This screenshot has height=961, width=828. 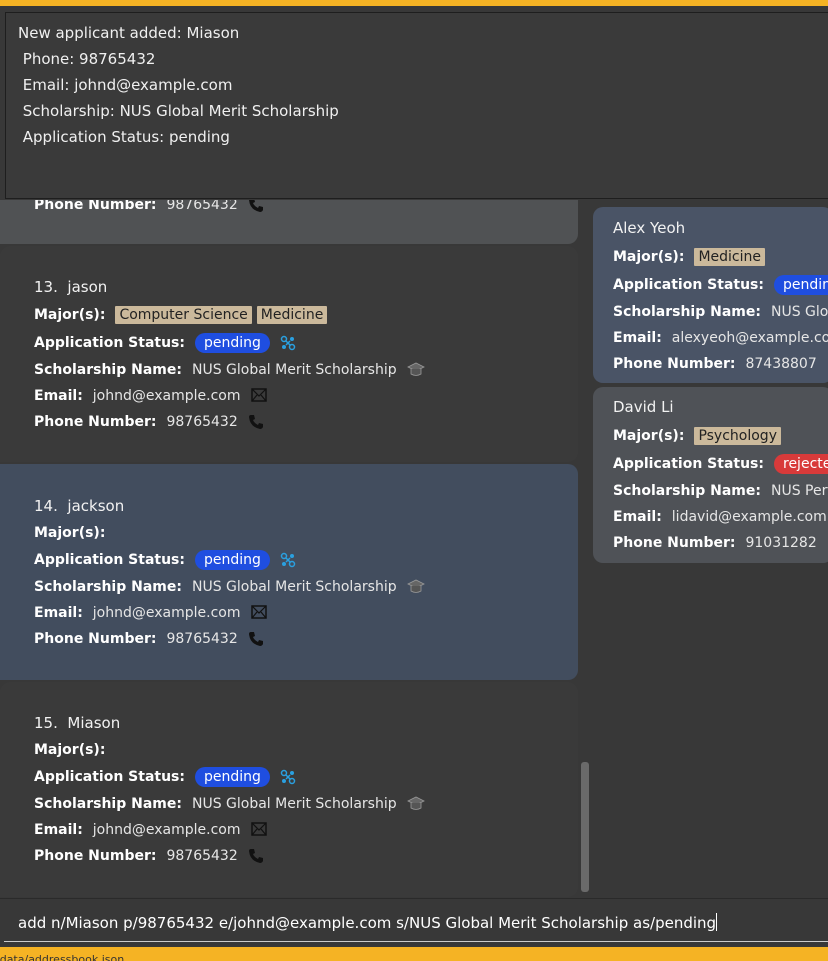 What do you see at coordinates (643, 407) in the screenshot?
I see `applicant-name: David Li` at bounding box center [643, 407].